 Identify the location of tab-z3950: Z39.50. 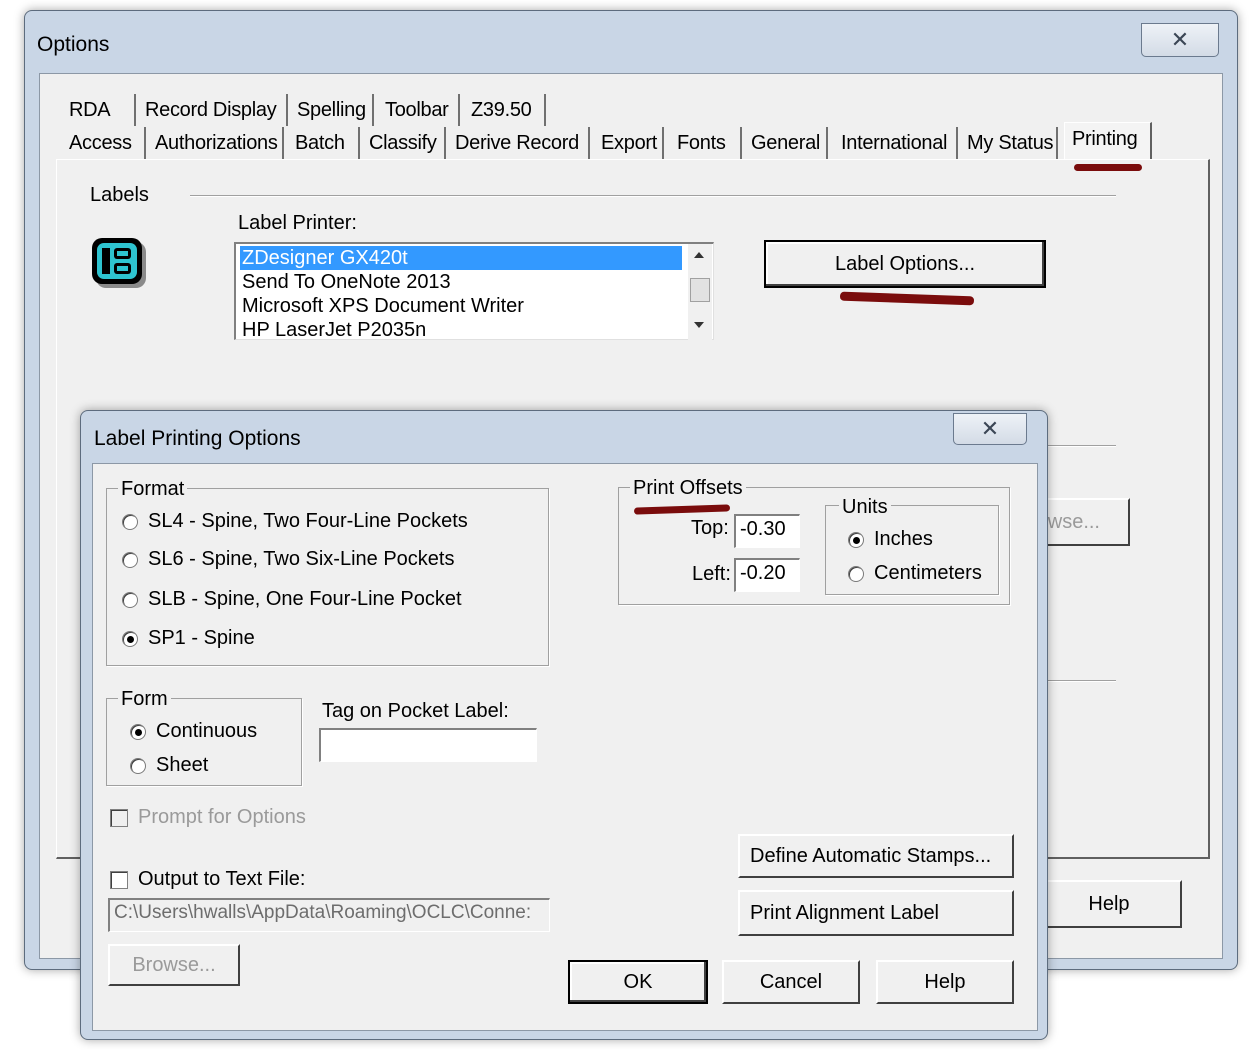
(505, 110).